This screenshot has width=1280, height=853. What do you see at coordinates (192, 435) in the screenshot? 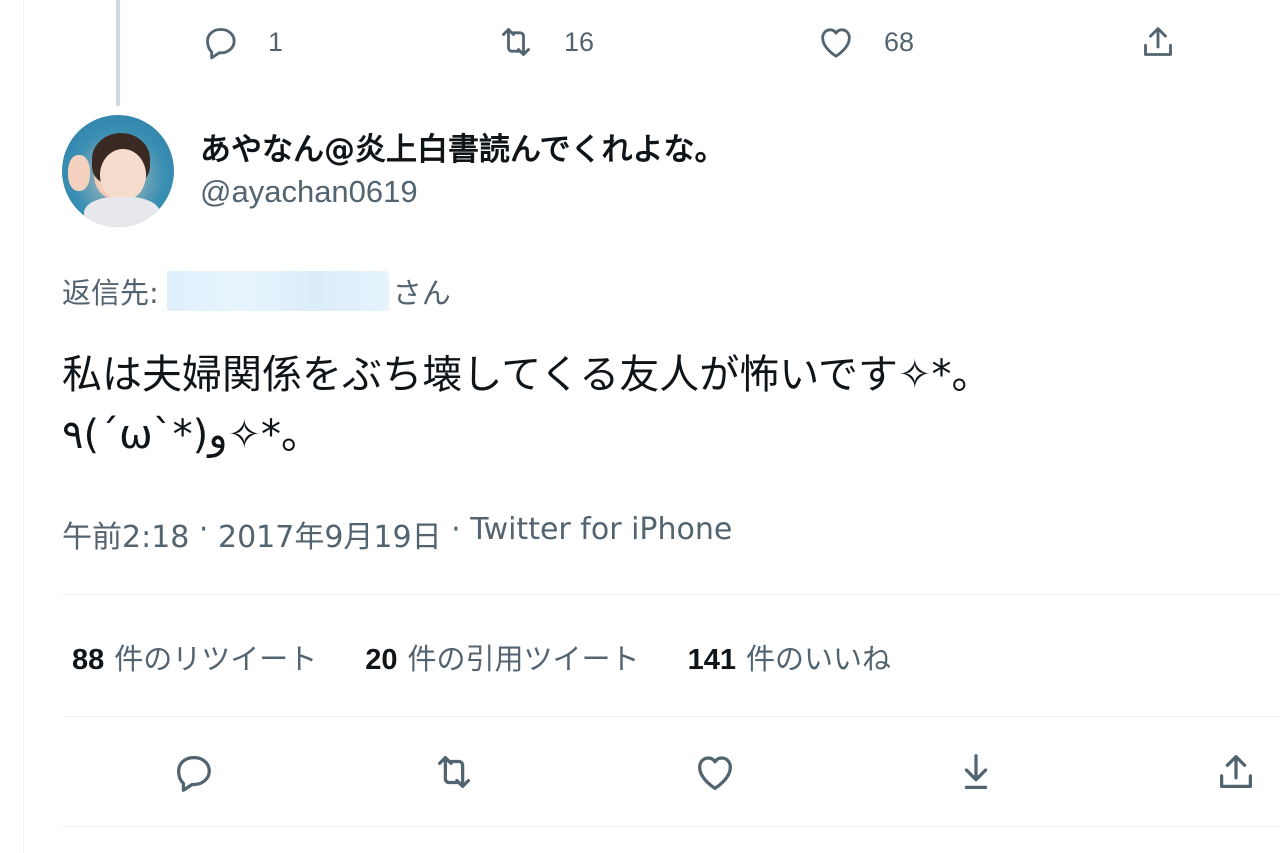
I see `tweet-text-line-2: ٩(ˊωˋ*)و✧*。` at bounding box center [192, 435].